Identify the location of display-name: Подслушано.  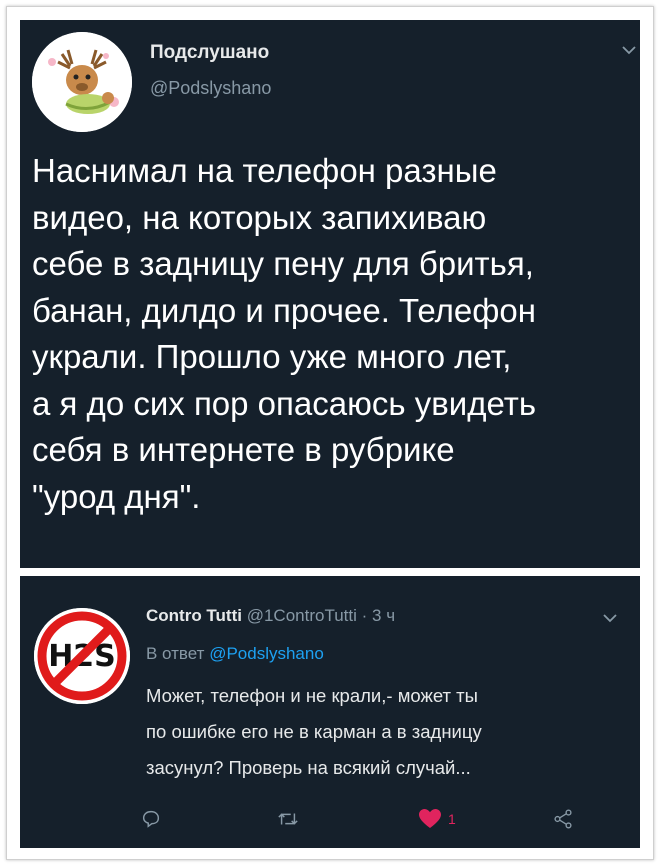
(209, 53).